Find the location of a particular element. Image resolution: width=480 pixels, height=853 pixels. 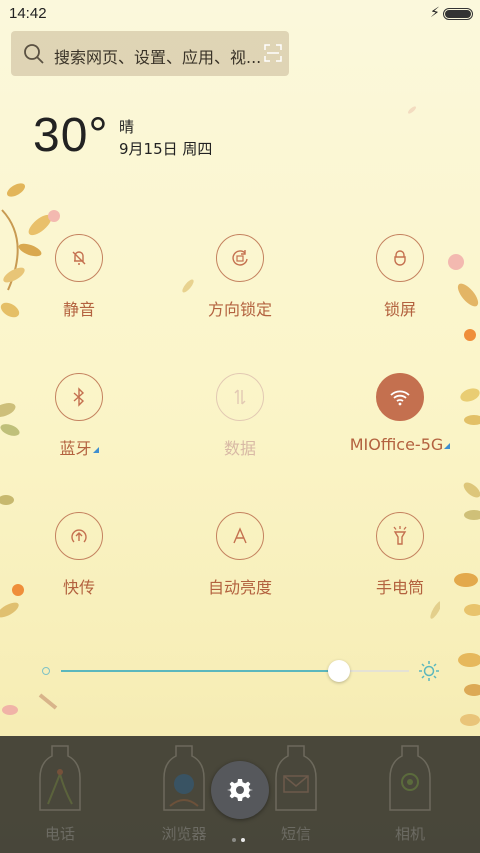

toggle-label: 数据 is located at coordinates (239, 448).